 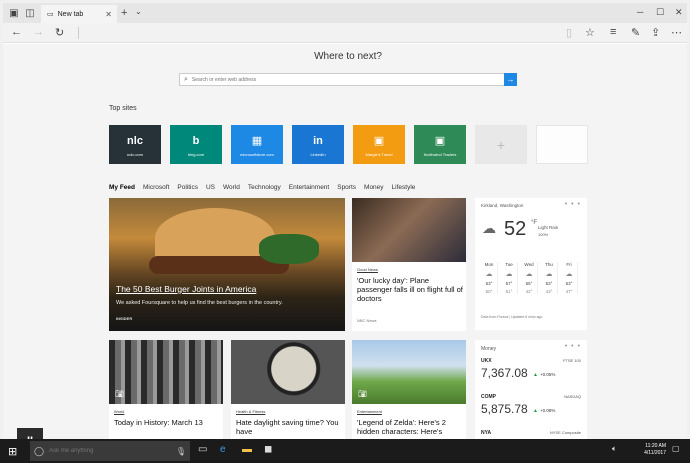 I want to click on feed-tab-microsoft: Microsoft, so click(x=156, y=187).